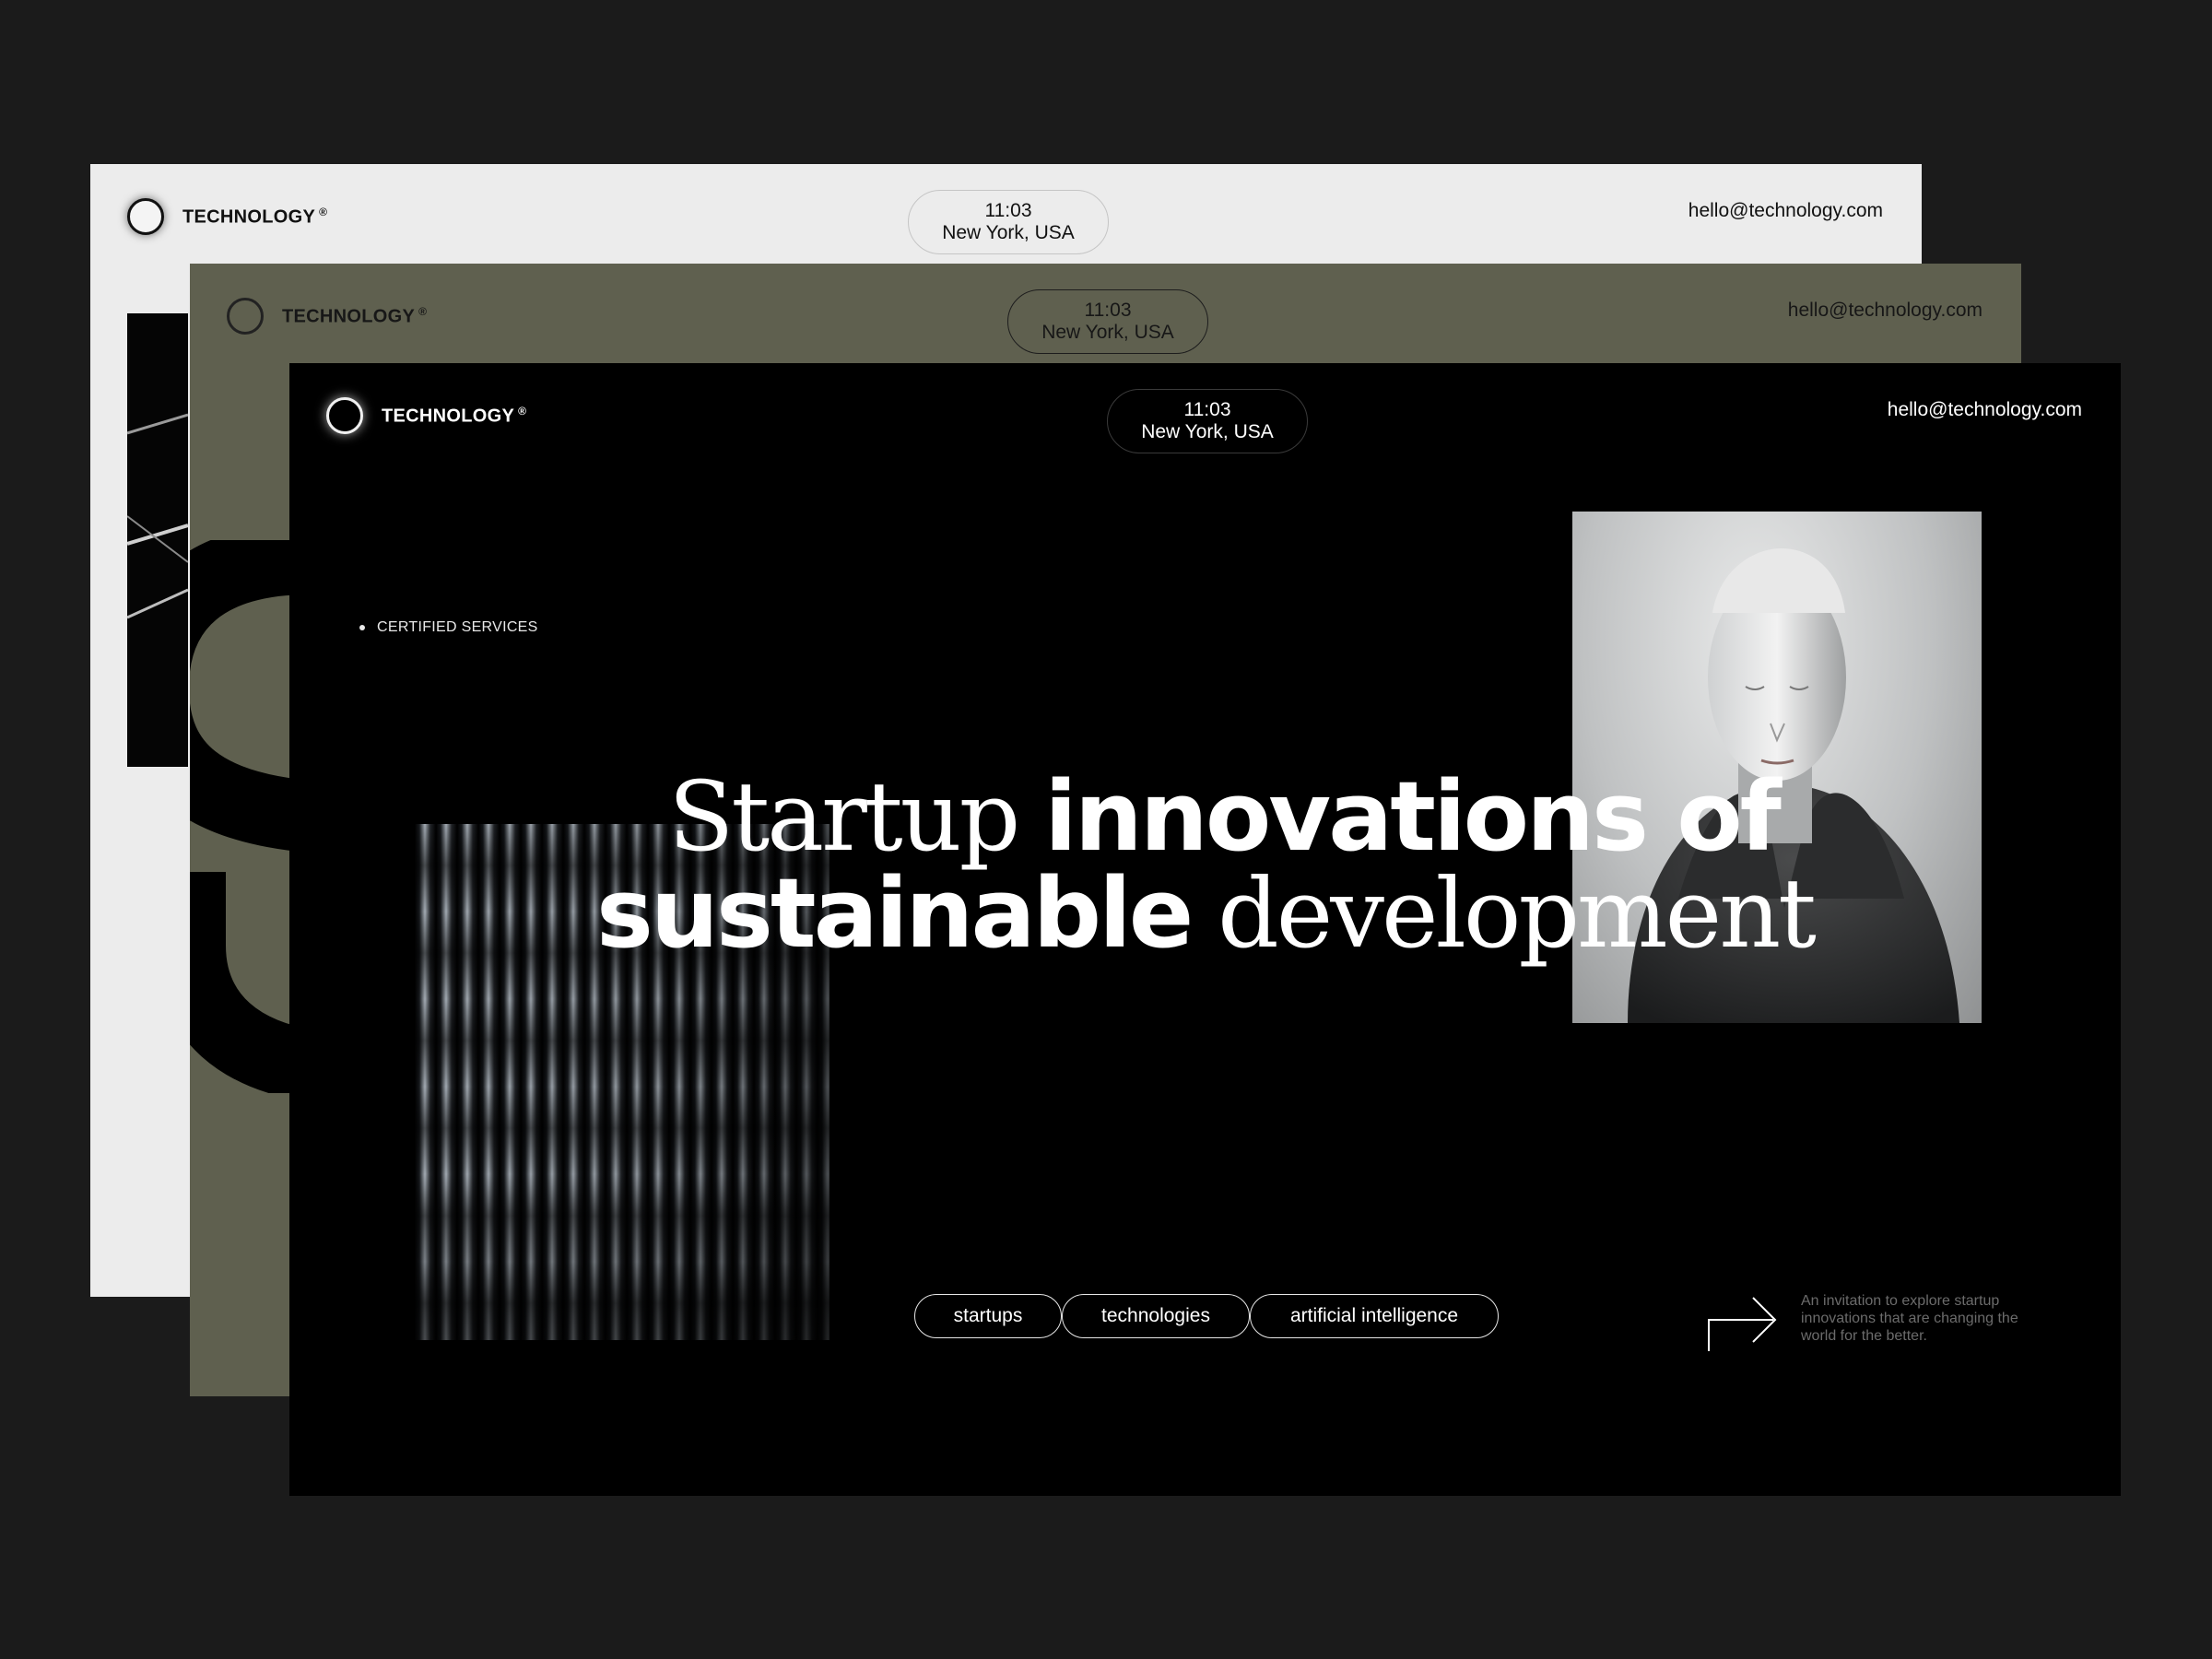 This screenshot has height=1659, width=2212. I want to click on headline-sustainable: sustainable, so click(895, 913).